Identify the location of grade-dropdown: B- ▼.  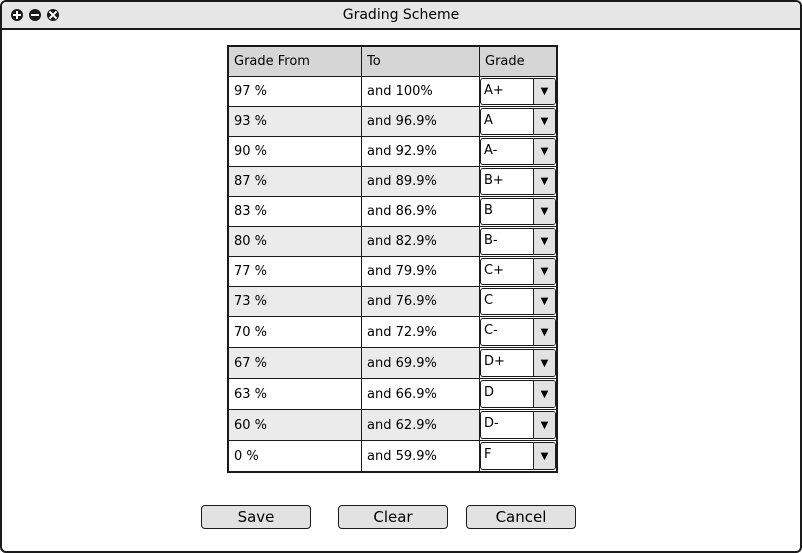
(518, 241).